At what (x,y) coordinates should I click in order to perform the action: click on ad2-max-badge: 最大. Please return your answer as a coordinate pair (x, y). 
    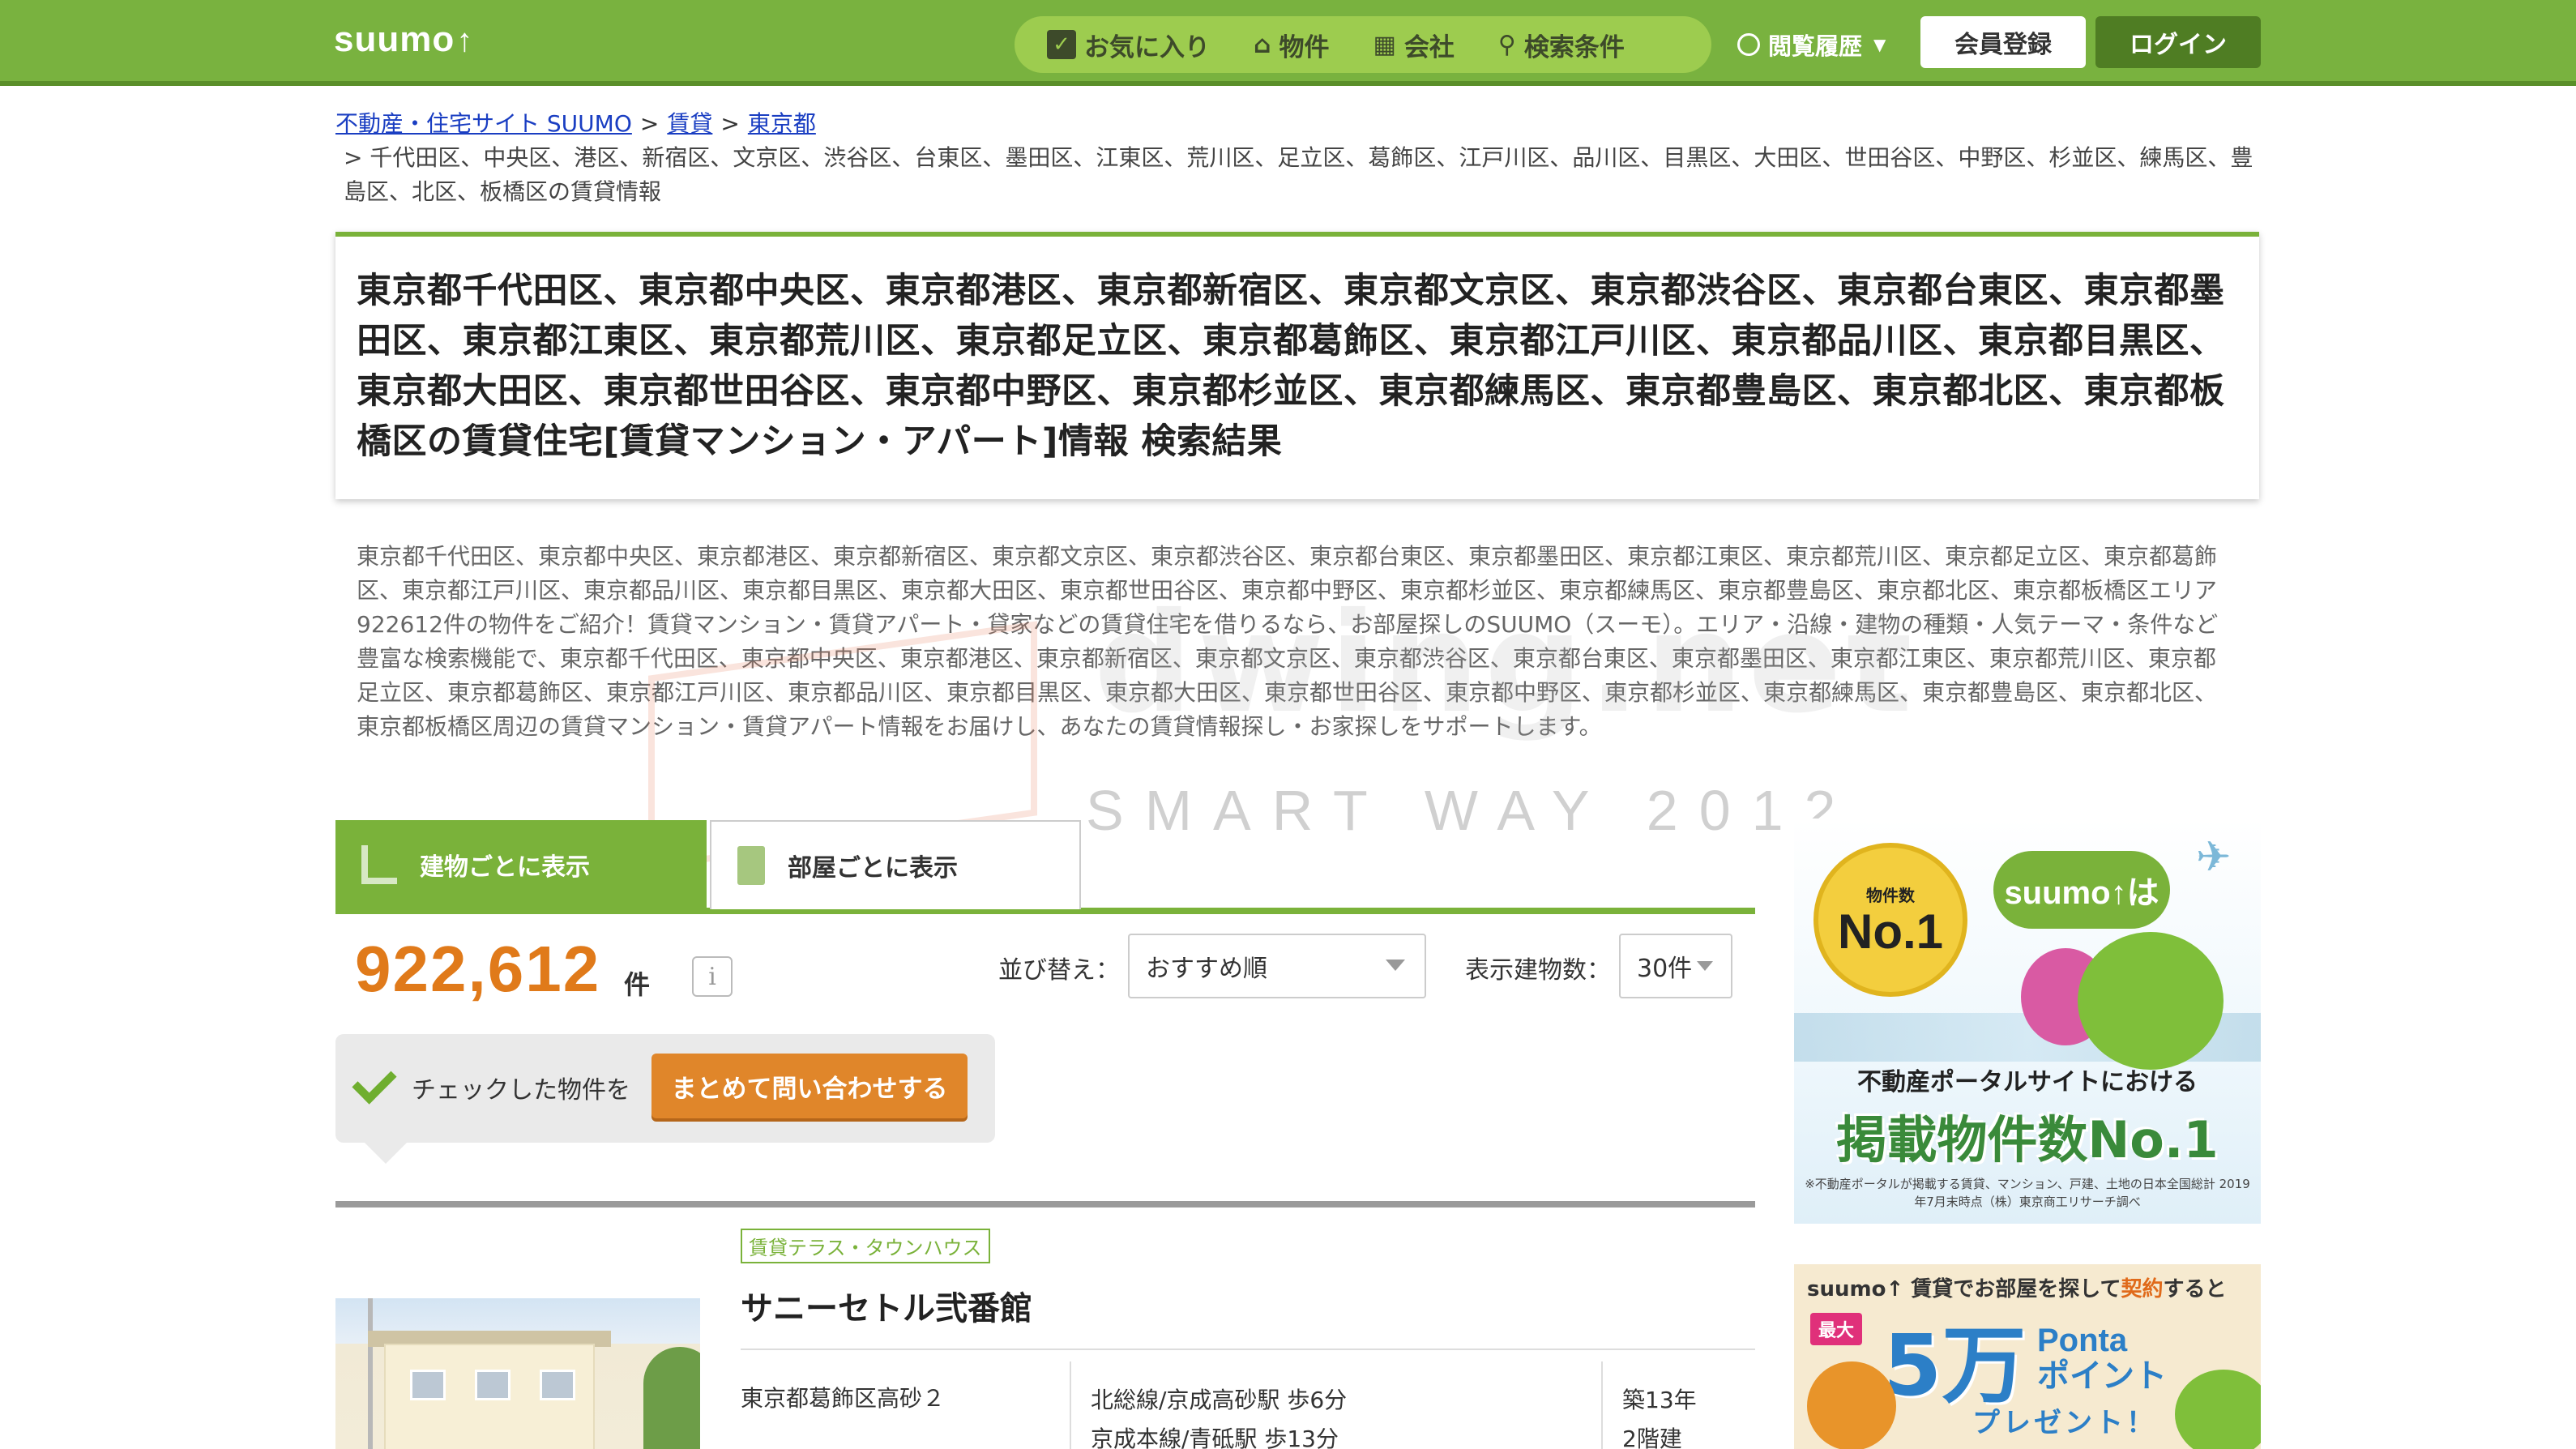
    Looking at the image, I should click on (1836, 1329).